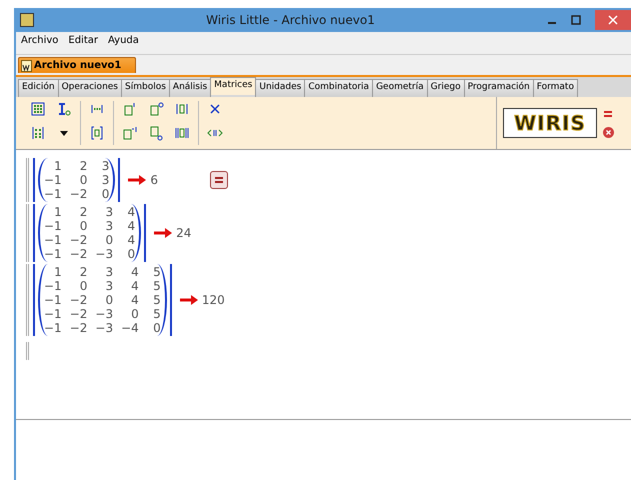 This screenshot has height=480, width=631. What do you see at coordinates (97, 133) in the screenshot?
I see `bracket-box-icon` at bounding box center [97, 133].